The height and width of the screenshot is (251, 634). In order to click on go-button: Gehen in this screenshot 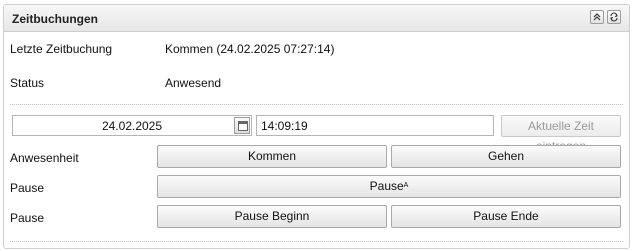, I will do `click(506, 156)`.